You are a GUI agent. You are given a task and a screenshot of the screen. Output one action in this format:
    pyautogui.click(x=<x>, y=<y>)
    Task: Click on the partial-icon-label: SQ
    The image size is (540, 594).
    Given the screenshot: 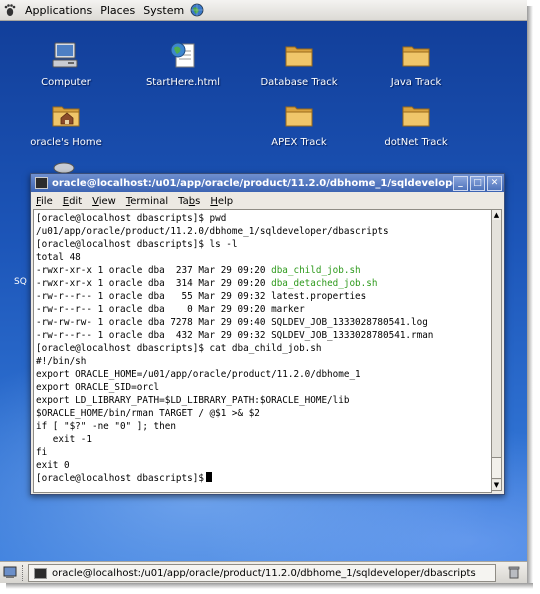 What is the action you would take?
    pyautogui.click(x=20, y=282)
    